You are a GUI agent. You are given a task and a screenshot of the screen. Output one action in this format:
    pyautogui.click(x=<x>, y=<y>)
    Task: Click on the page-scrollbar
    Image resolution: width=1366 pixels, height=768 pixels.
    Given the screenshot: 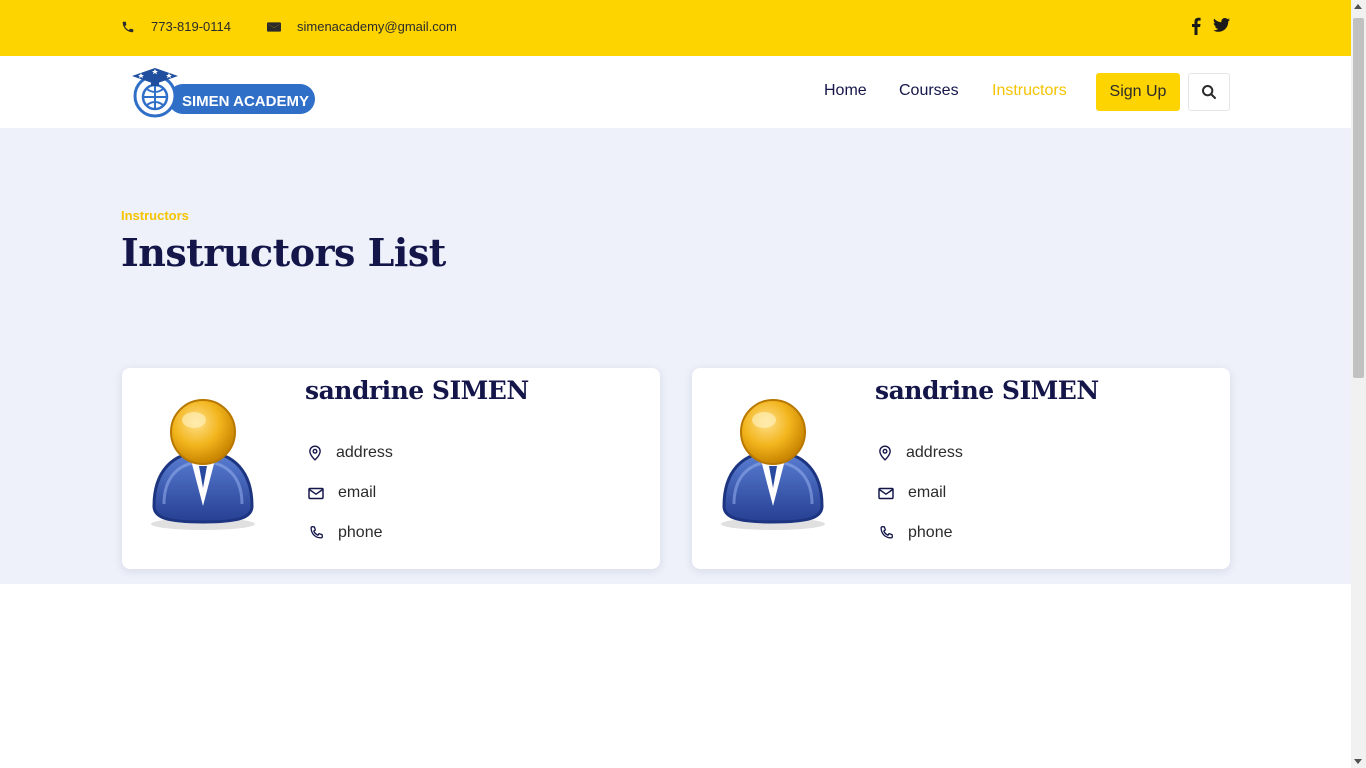 What is the action you would take?
    pyautogui.click(x=1358, y=384)
    